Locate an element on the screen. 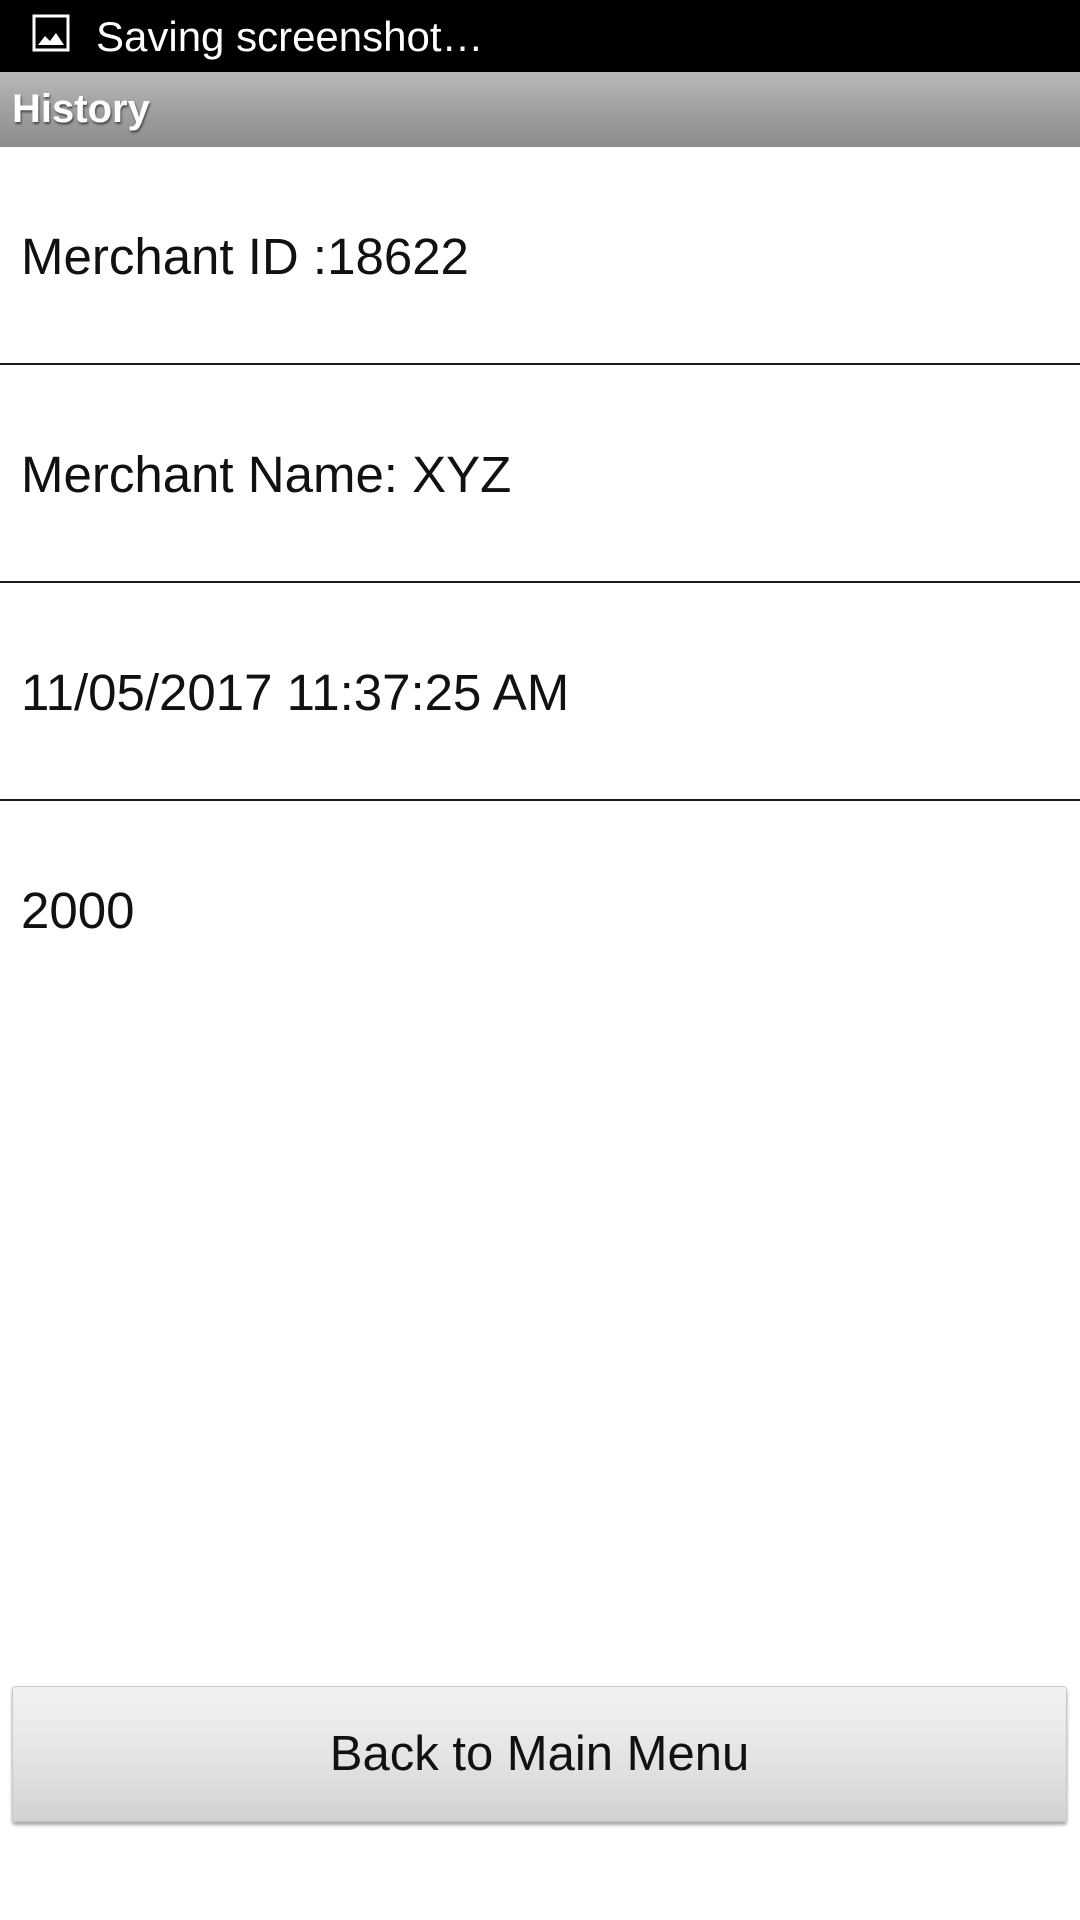 This screenshot has width=1080, height=1920. merchant-name-text: Merchant Name: XYZ is located at coordinates (266, 474).